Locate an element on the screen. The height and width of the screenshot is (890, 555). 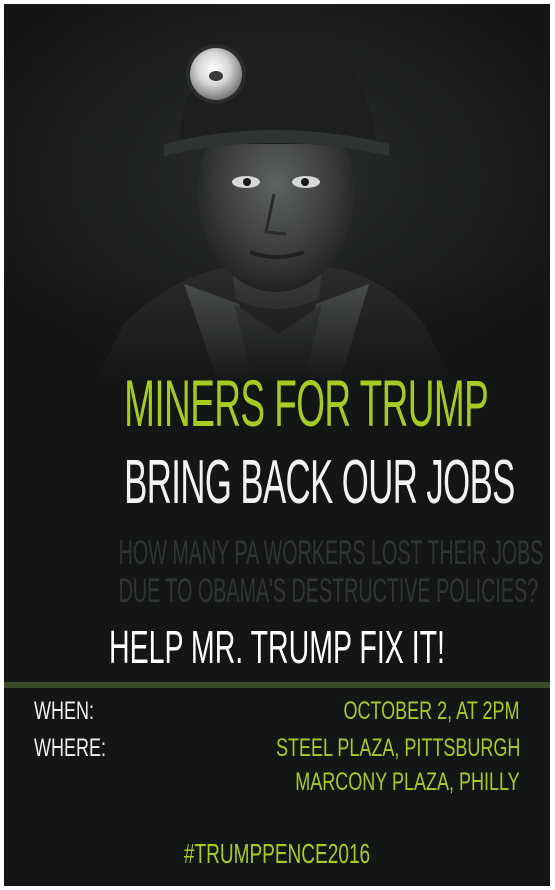
subheadline: BRING BACK OUR JOBS is located at coordinates (319, 482).